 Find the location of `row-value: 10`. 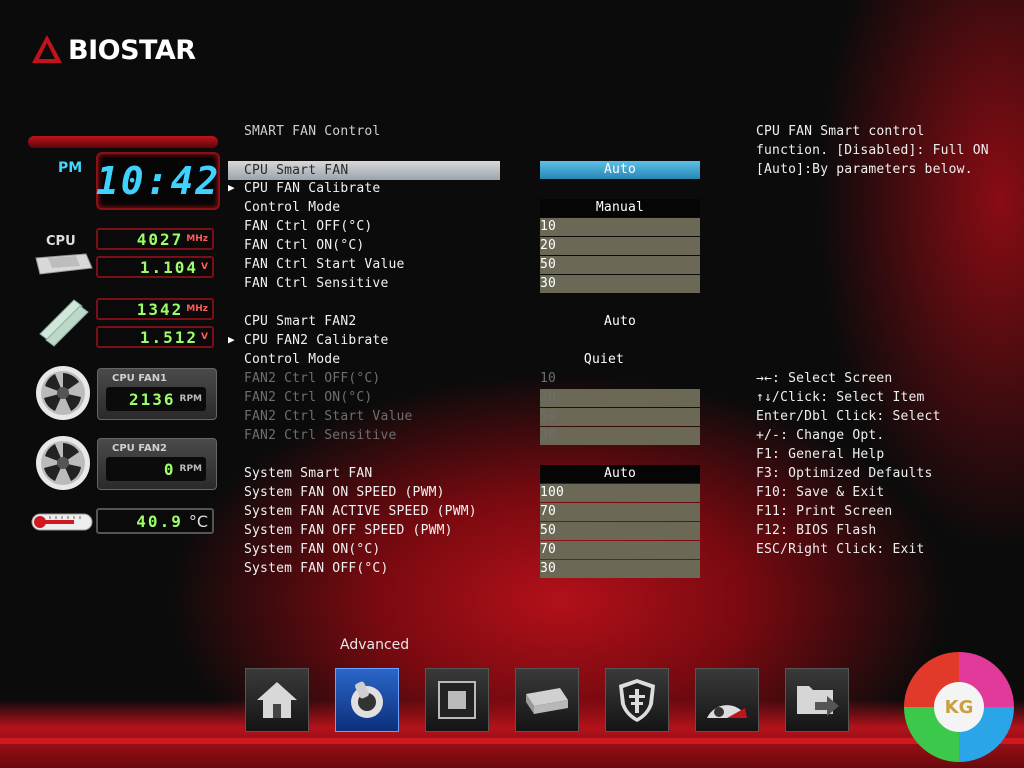

row-value: 10 is located at coordinates (620, 227).